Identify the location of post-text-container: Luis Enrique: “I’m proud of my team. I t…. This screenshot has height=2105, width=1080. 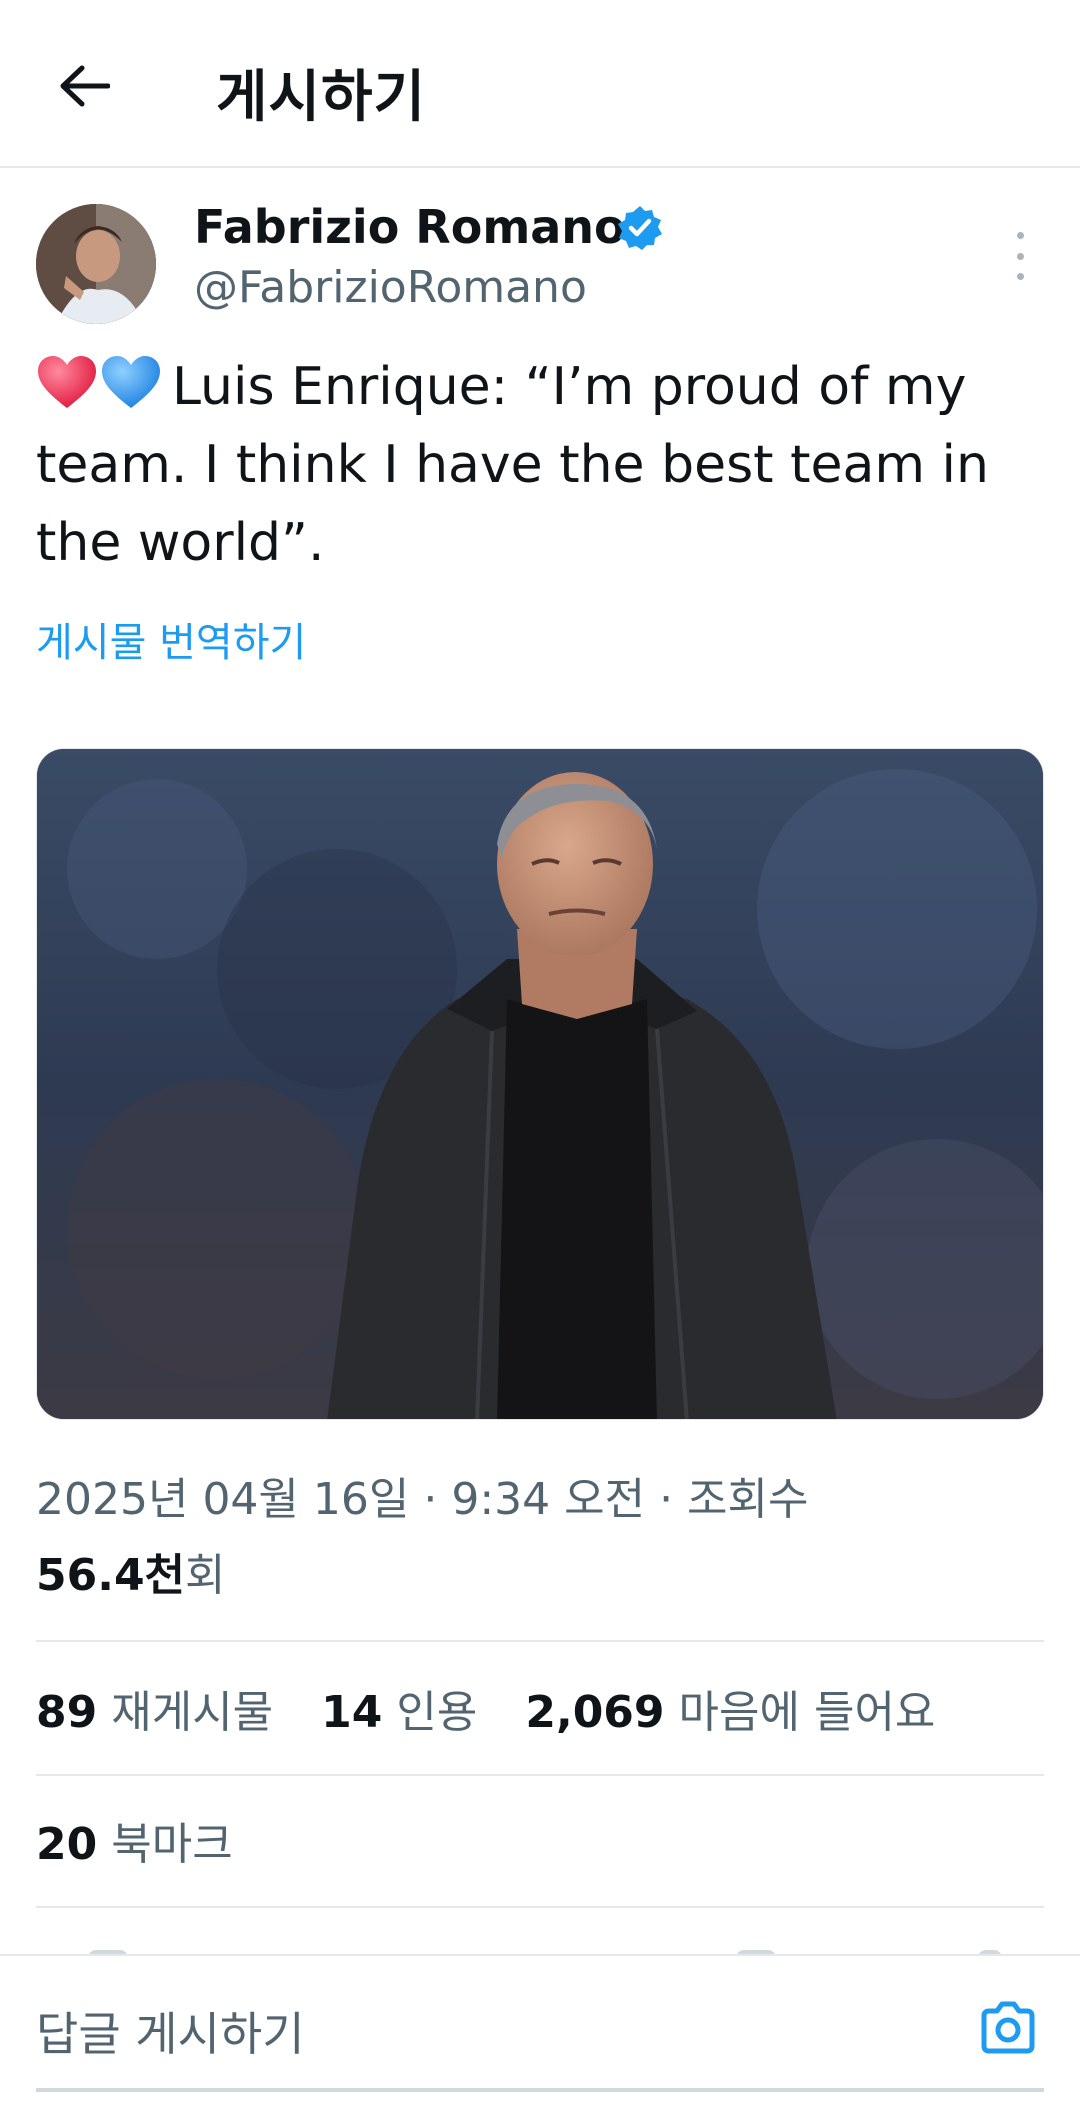
(541, 465).